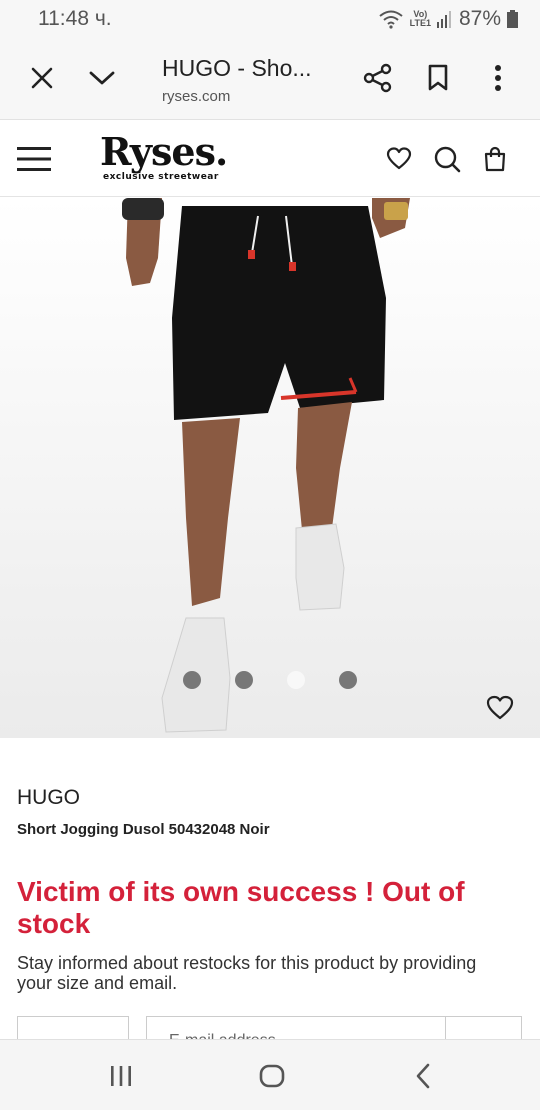 This screenshot has height=1110, width=540. I want to click on back-button, so click(423, 1076).